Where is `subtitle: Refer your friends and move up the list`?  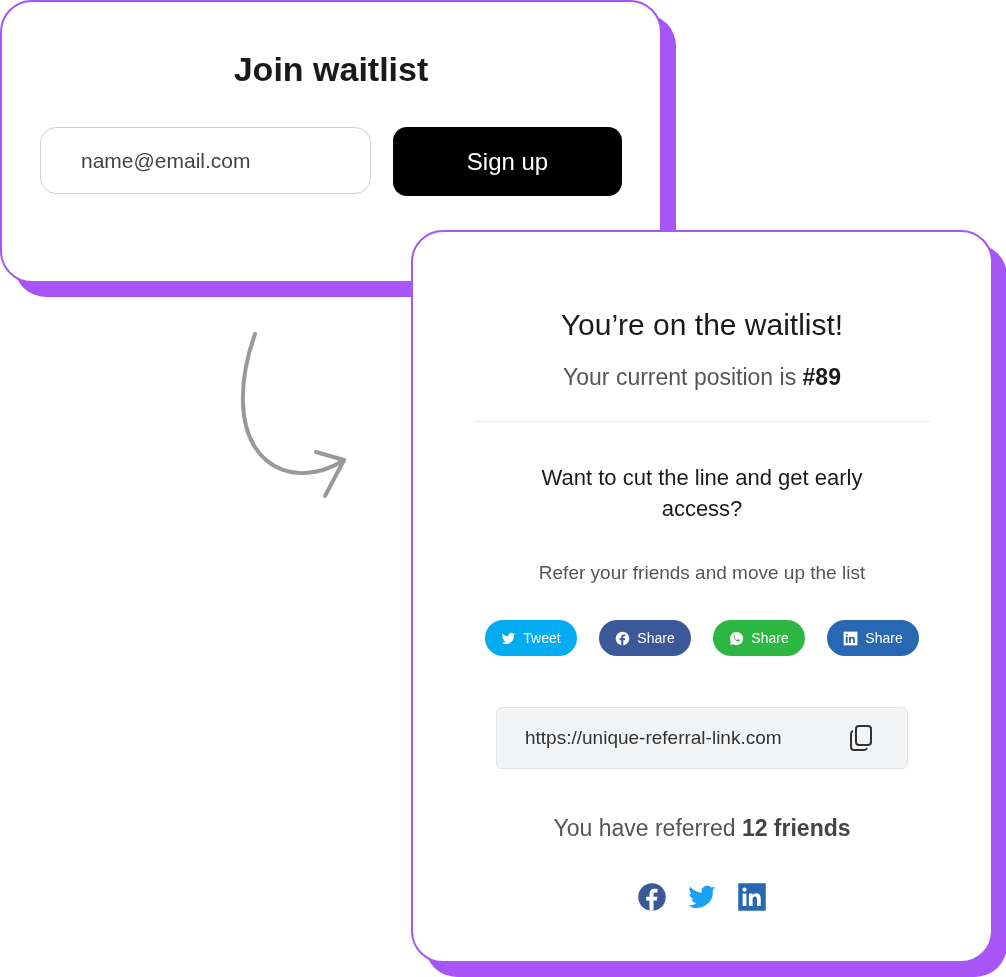
subtitle: Refer your friends and move up the list is located at coordinates (702, 573).